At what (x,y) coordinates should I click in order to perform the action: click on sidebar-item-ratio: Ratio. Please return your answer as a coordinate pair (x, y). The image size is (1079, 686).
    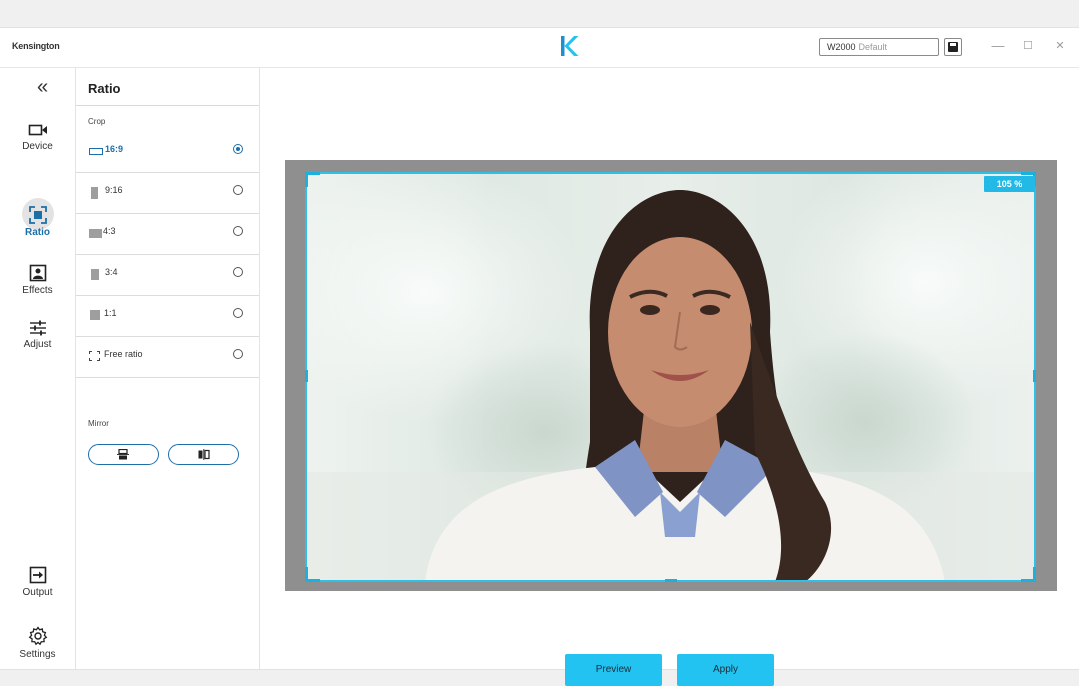
    Looking at the image, I should click on (37, 222).